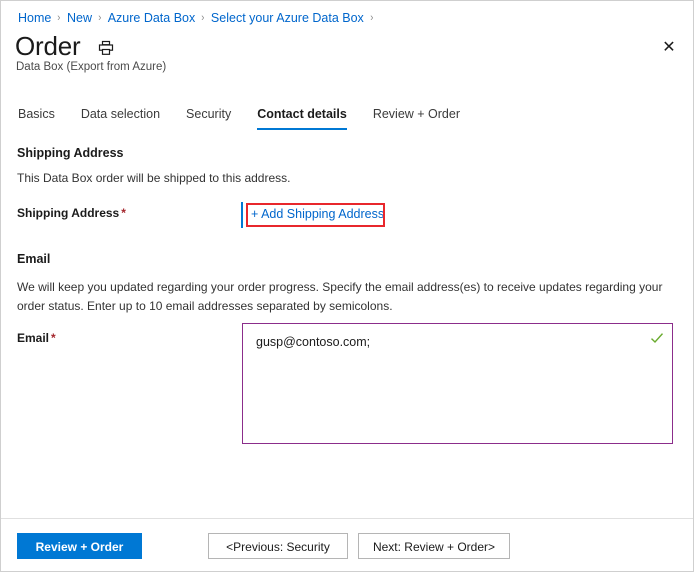  I want to click on breadcrumb-item-azure-data-box: Azure Data Box, so click(152, 18).